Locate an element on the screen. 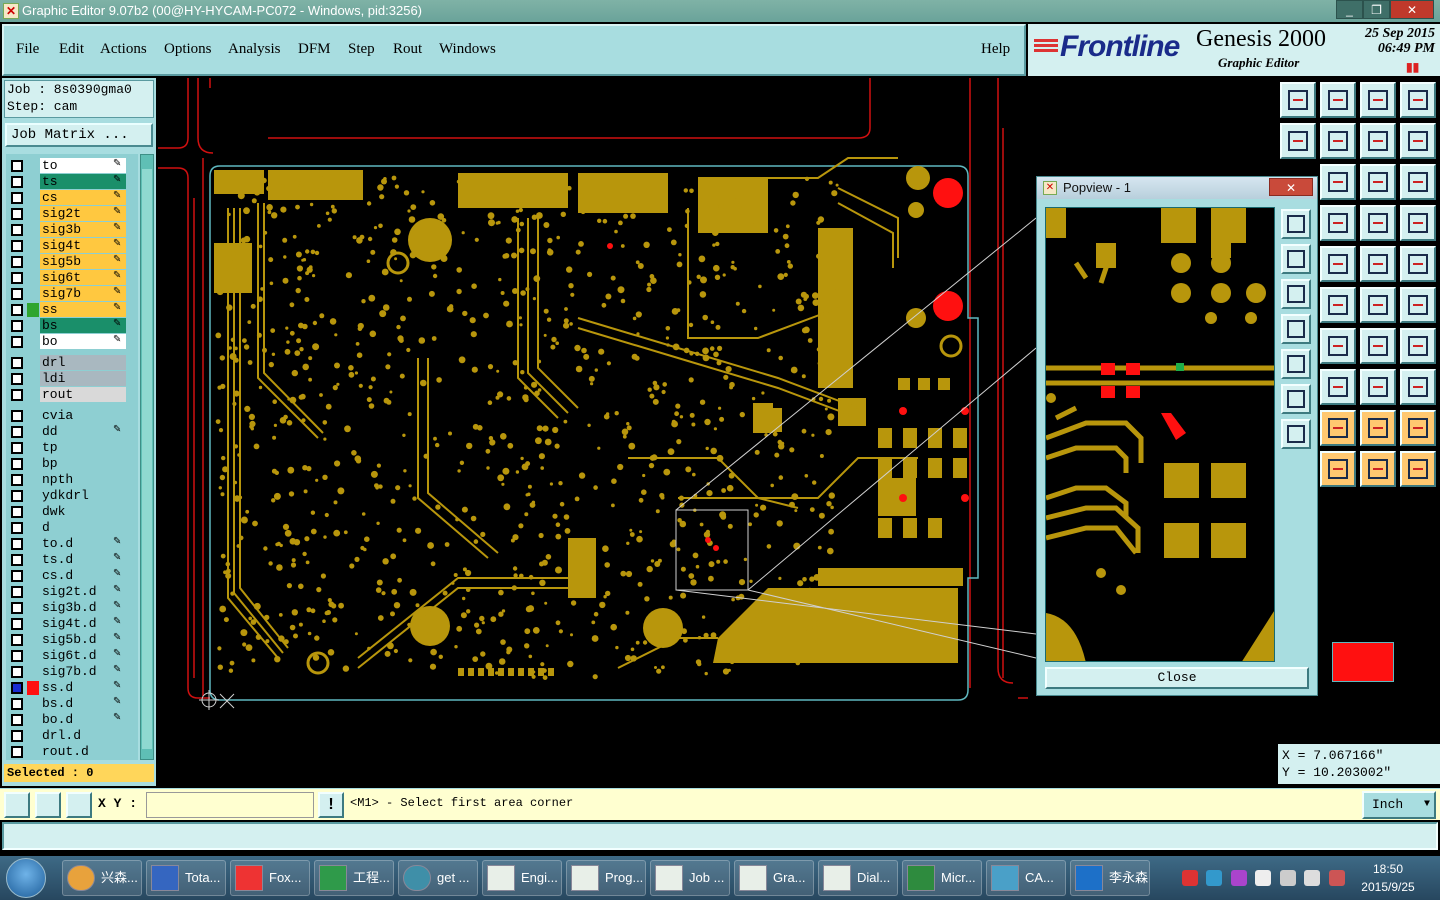 Image resolution: width=1440 pixels, height=900 pixels. layer-row: sig3b ✎ is located at coordinates (72, 230).